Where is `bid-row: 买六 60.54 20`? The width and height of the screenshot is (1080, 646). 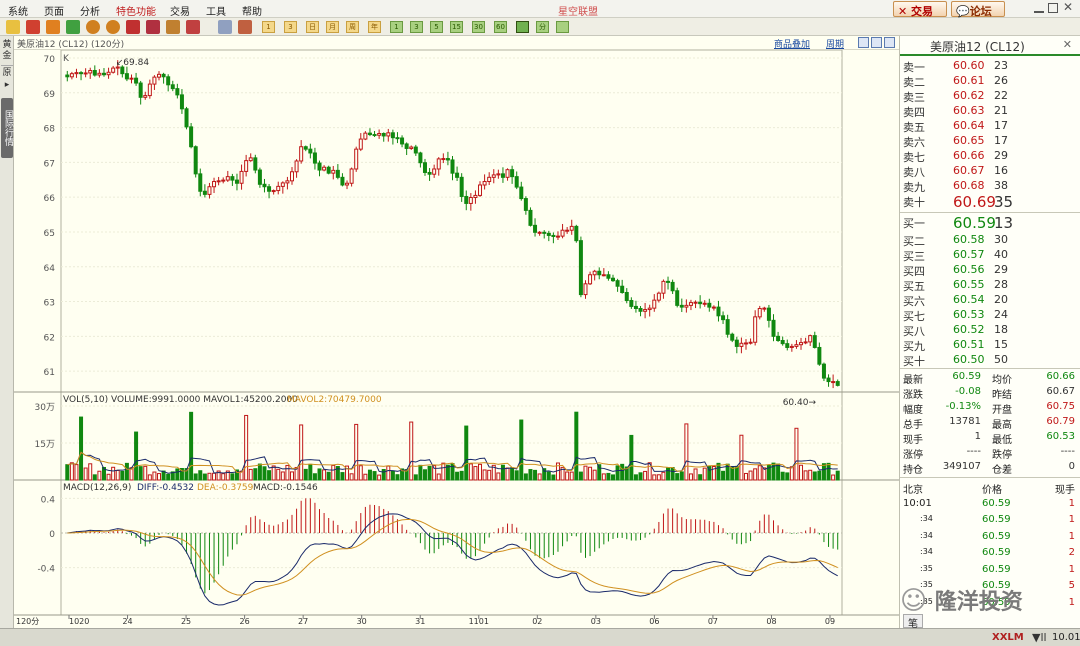 bid-row: 买六 60.54 20 is located at coordinates (990, 300).